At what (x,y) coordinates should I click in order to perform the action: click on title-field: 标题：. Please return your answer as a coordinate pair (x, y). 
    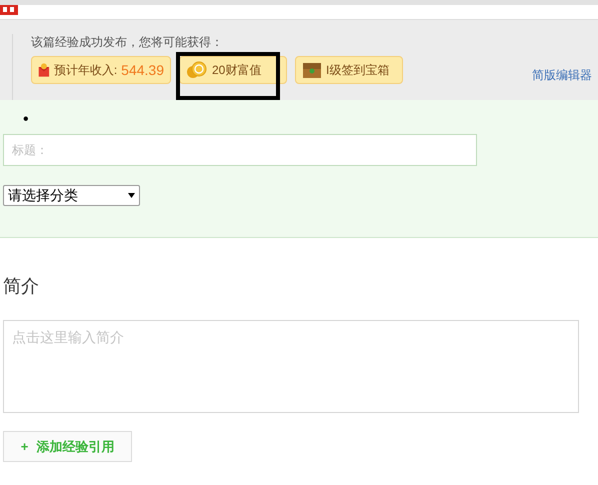
    Looking at the image, I should click on (240, 150).